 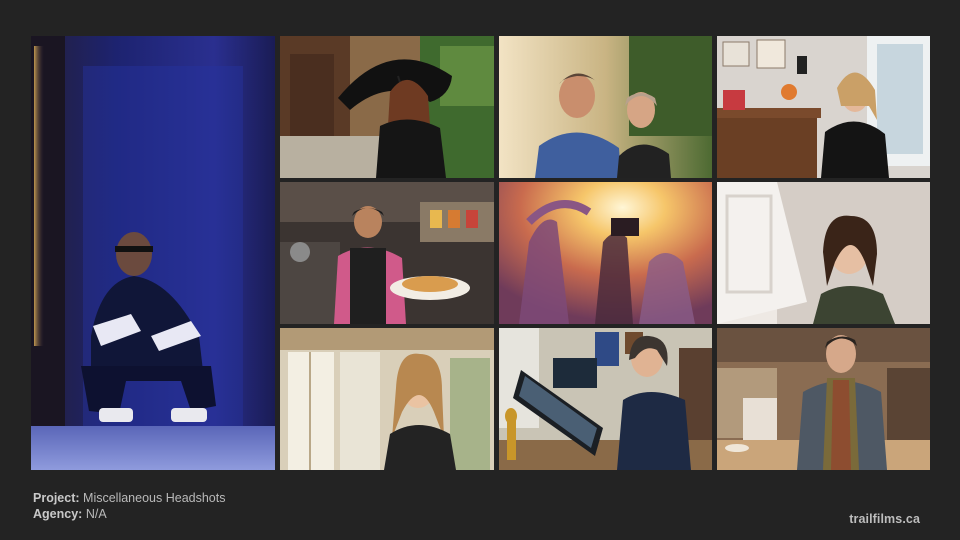 What do you see at coordinates (605, 107) in the screenshot?
I see `photo-couple-outdoors` at bounding box center [605, 107].